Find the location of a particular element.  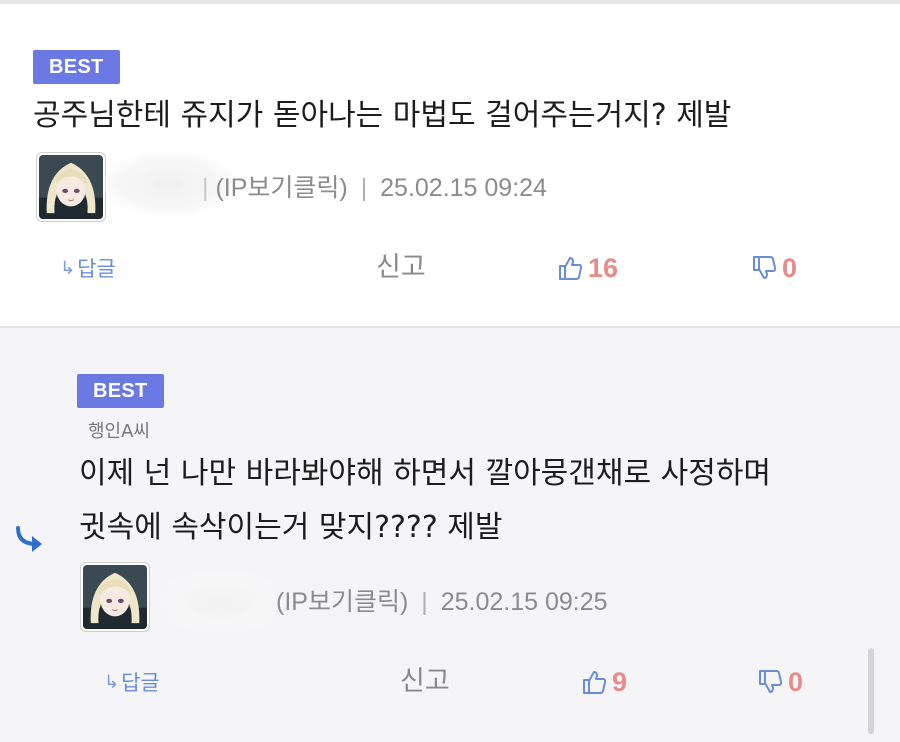

scrollbar is located at coordinates (871, 691).